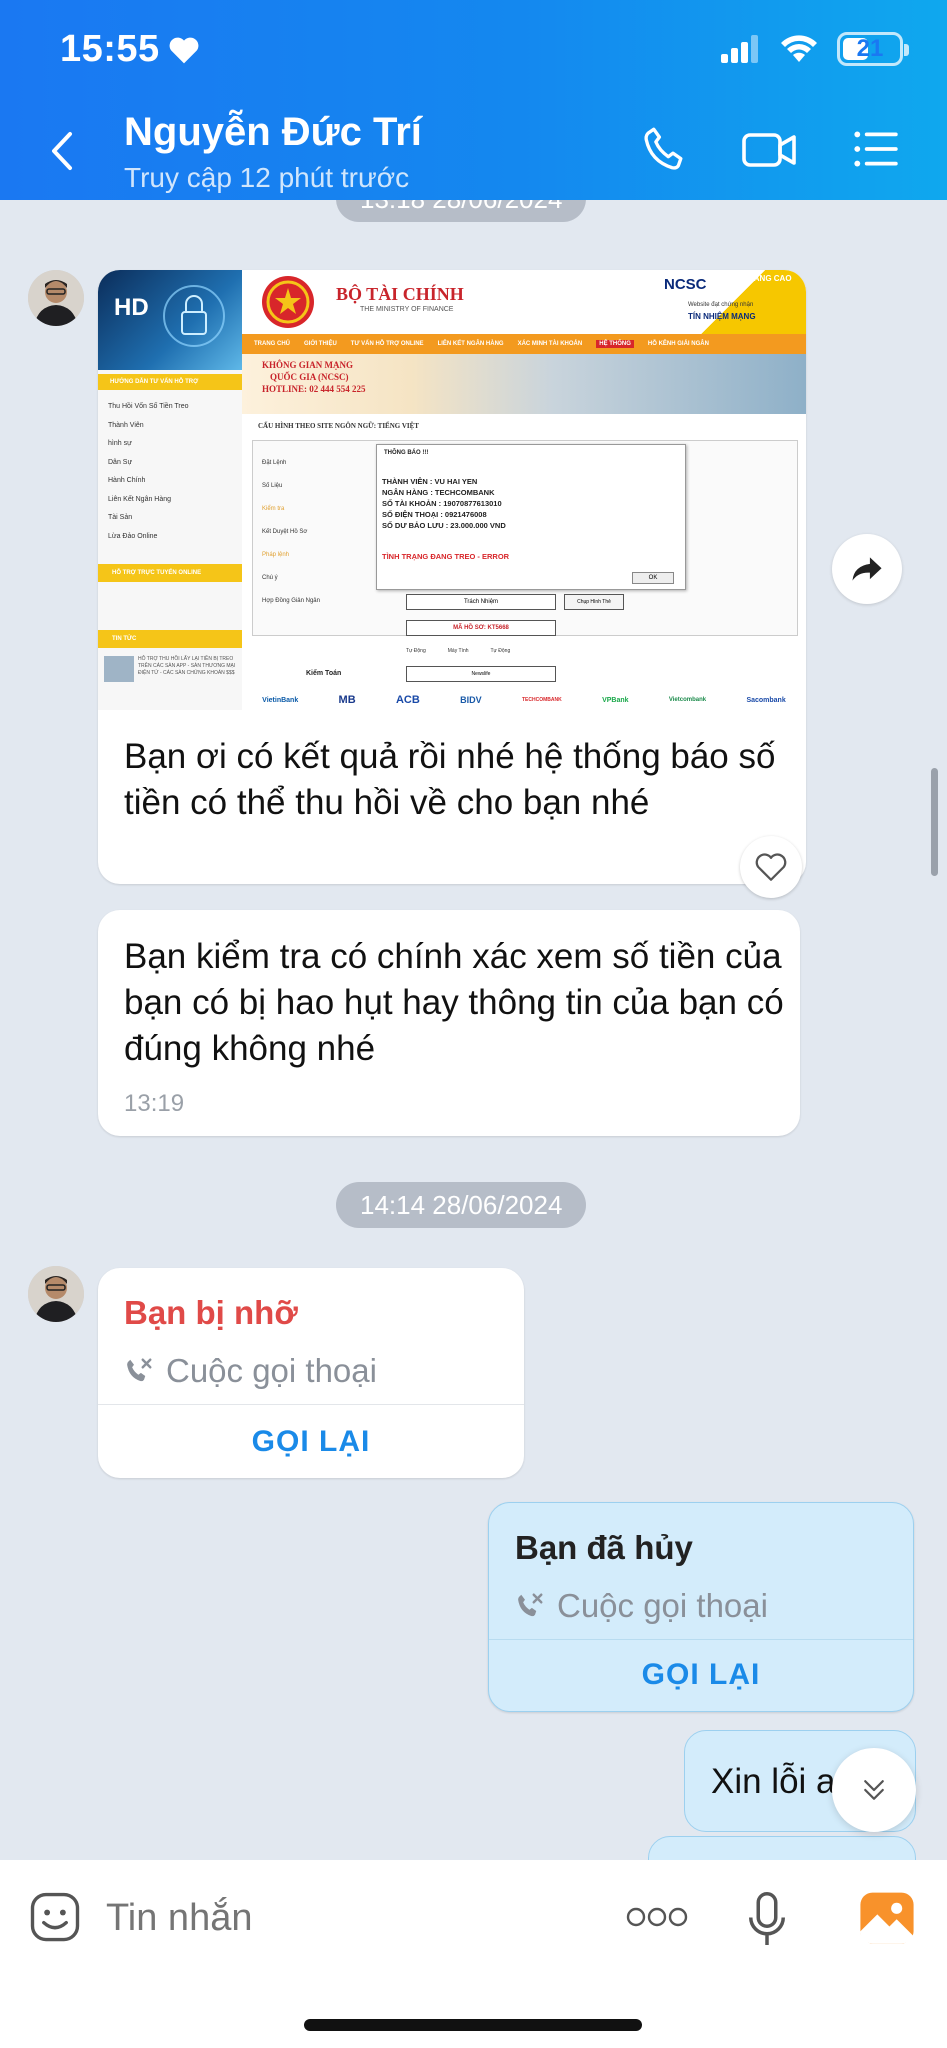  What do you see at coordinates (184, 50) in the screenshot?
I see `heart-icon` at bounding box center [184, 50].